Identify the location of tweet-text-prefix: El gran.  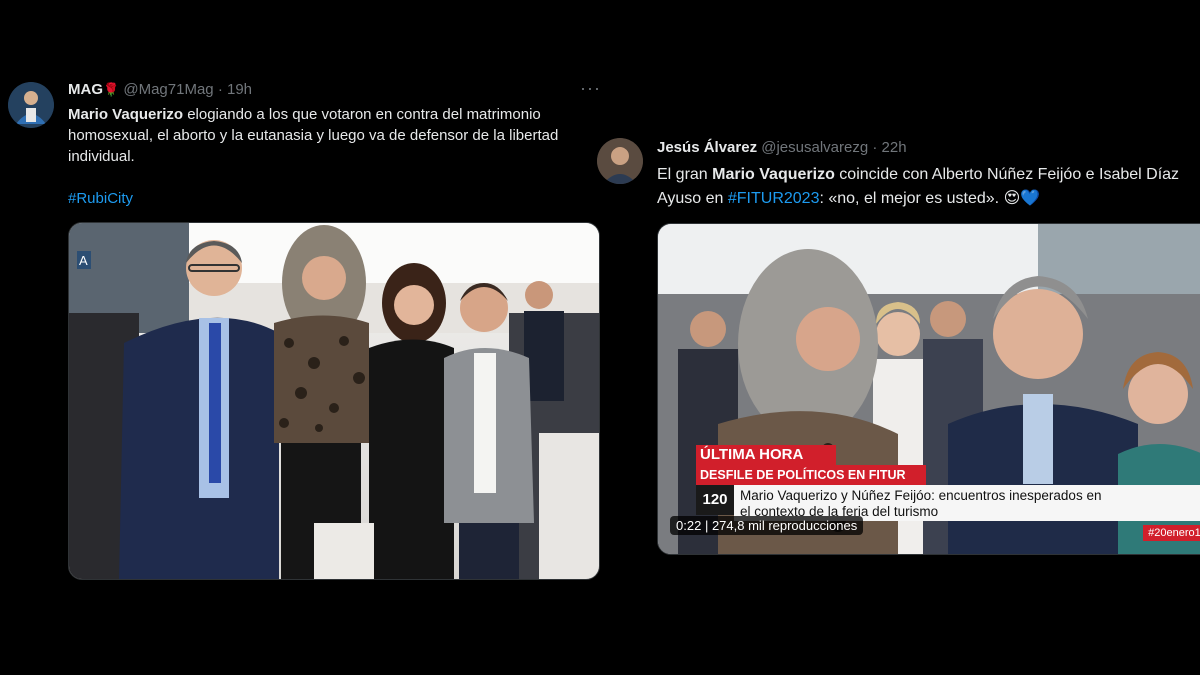
(685, 174).